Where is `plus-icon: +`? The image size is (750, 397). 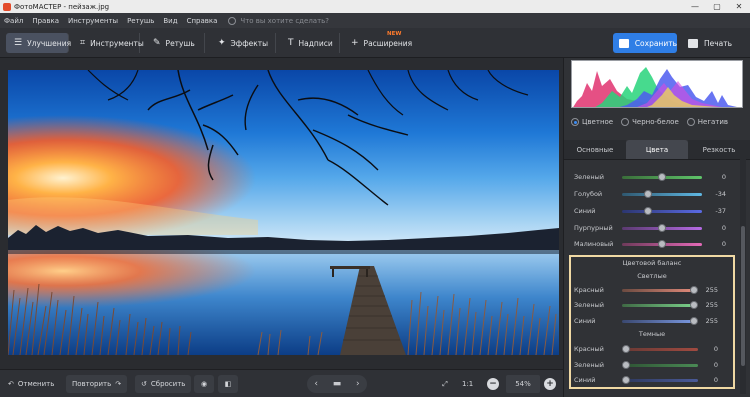
plus-icon: + is located at coordinates (355, 43).